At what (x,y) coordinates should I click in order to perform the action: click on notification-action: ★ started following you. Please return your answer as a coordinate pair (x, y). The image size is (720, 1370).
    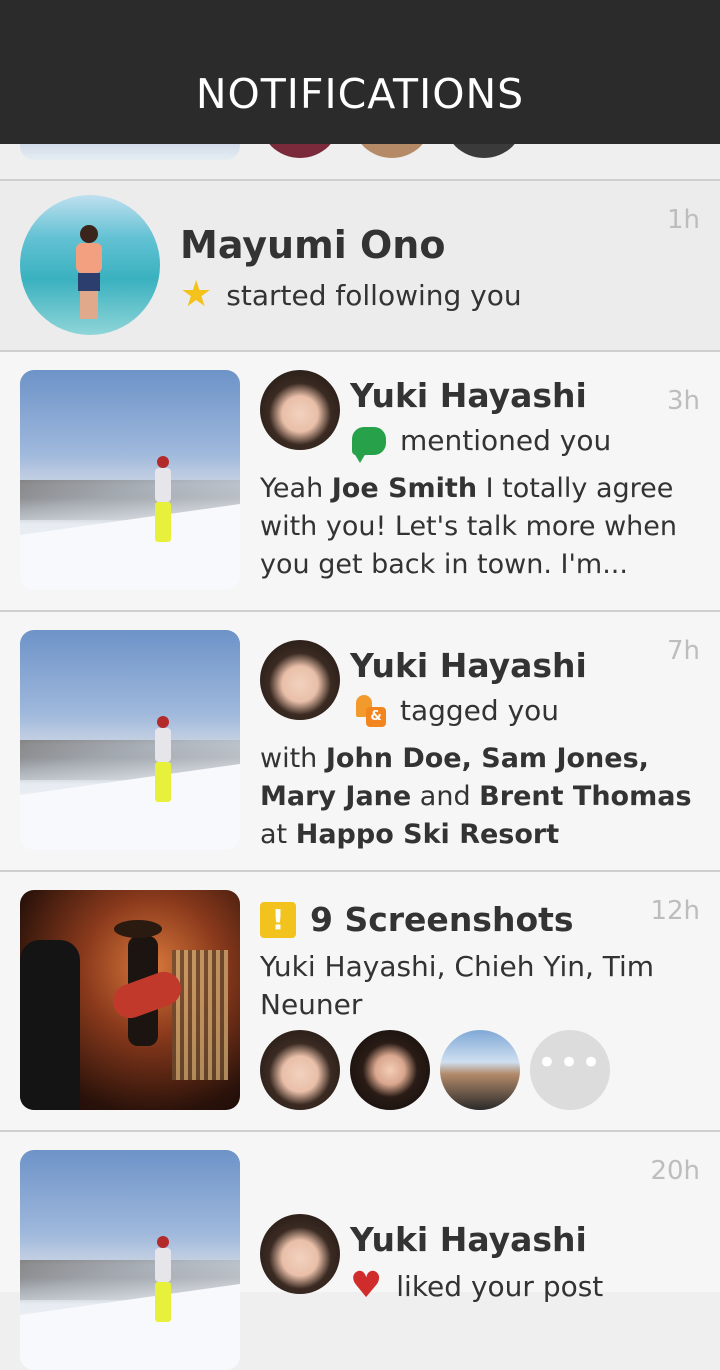
    Looking at the image, I should click on (351, 295).